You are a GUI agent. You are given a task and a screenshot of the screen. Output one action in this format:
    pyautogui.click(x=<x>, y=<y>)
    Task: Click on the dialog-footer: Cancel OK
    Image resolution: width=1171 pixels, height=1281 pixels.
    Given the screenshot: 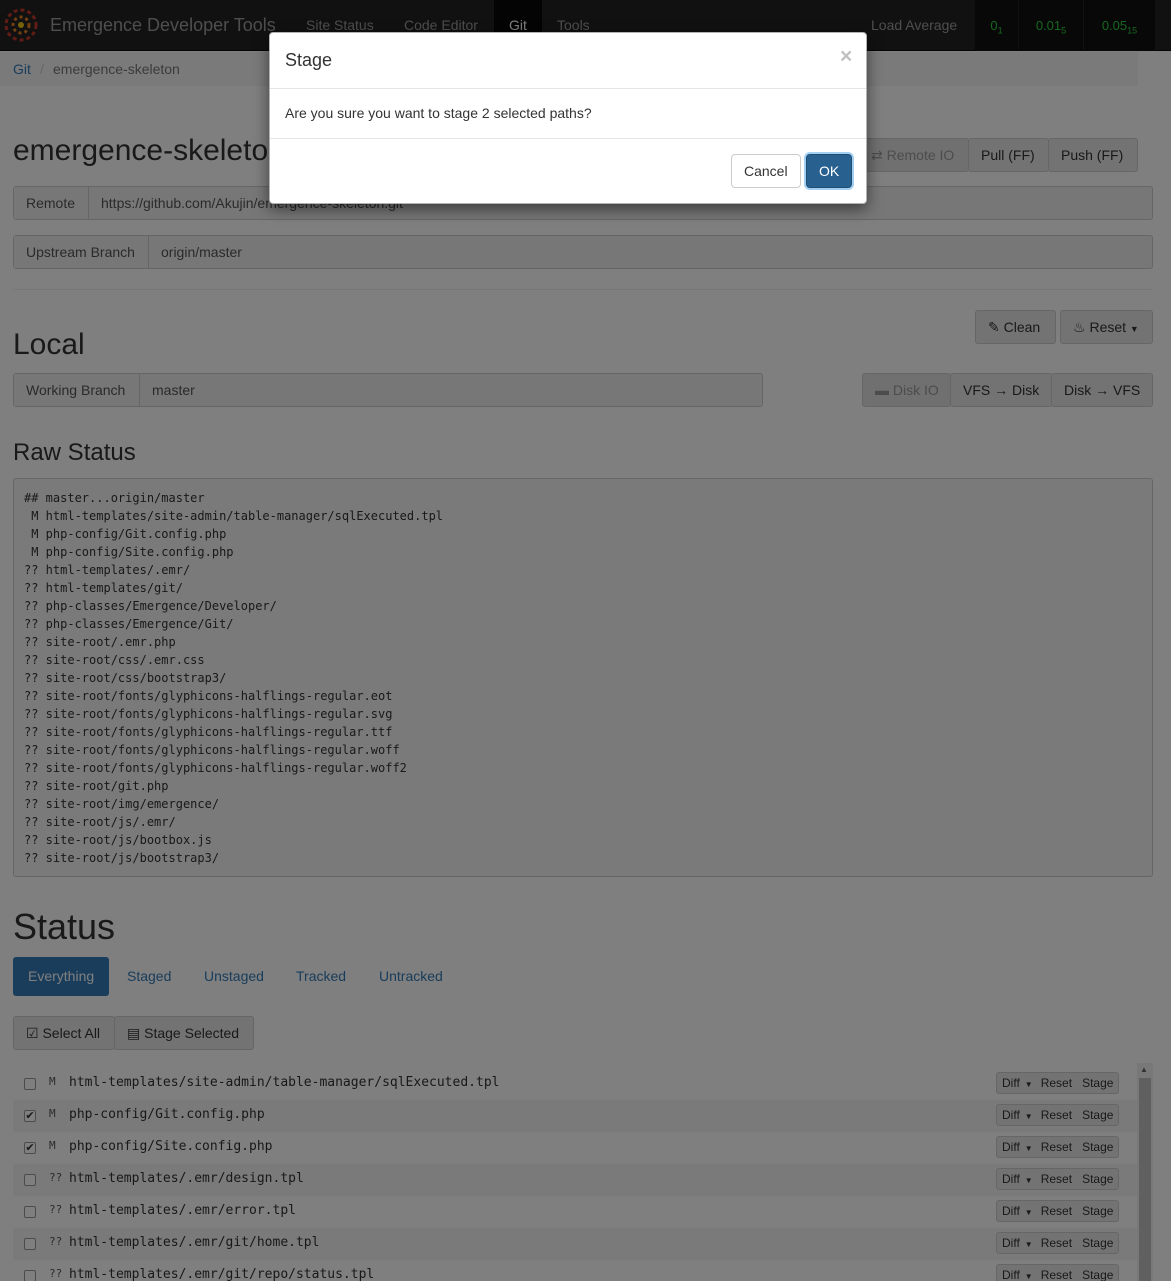 What is the action you would take?
    pyautogui.click(x=568, y=170)
    